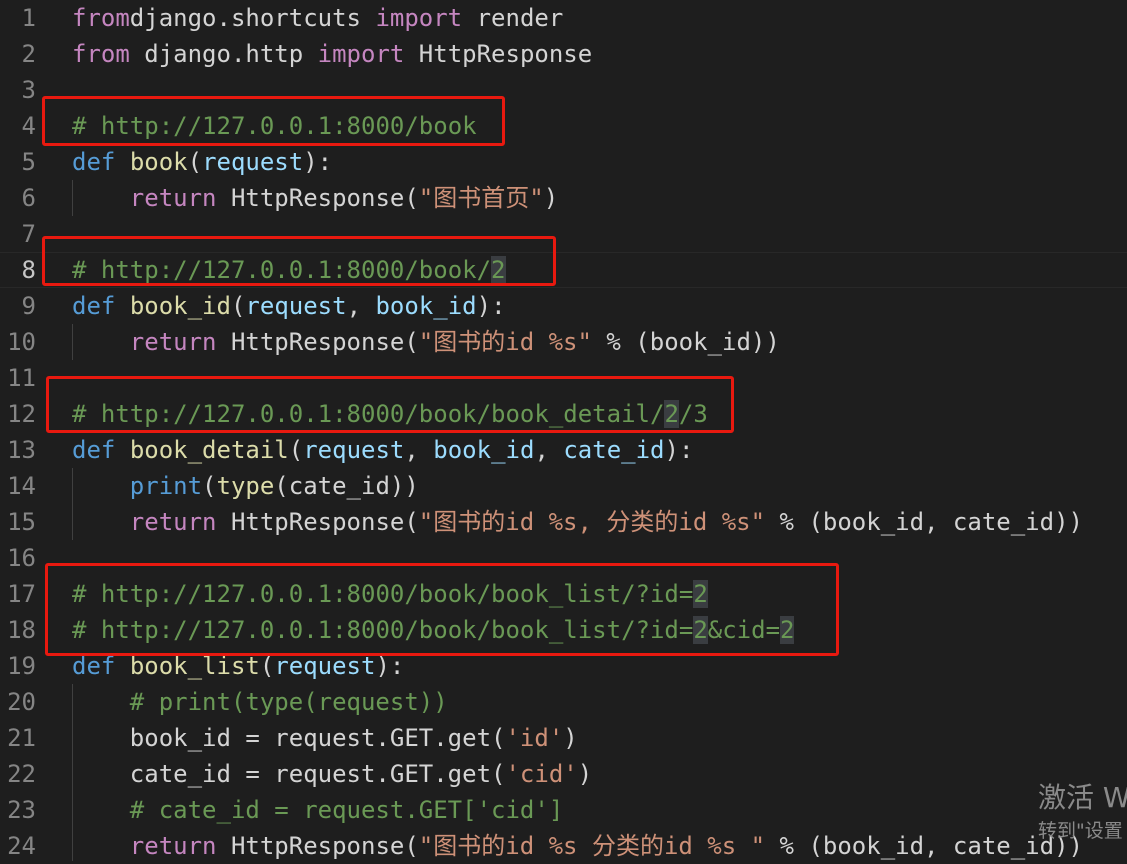 The height and width of the screenshot is (864, 1127). What do you see at coordinates (28, 198) in the screenshot?
I see `line-number: 6` at bounding box center [28, 198].